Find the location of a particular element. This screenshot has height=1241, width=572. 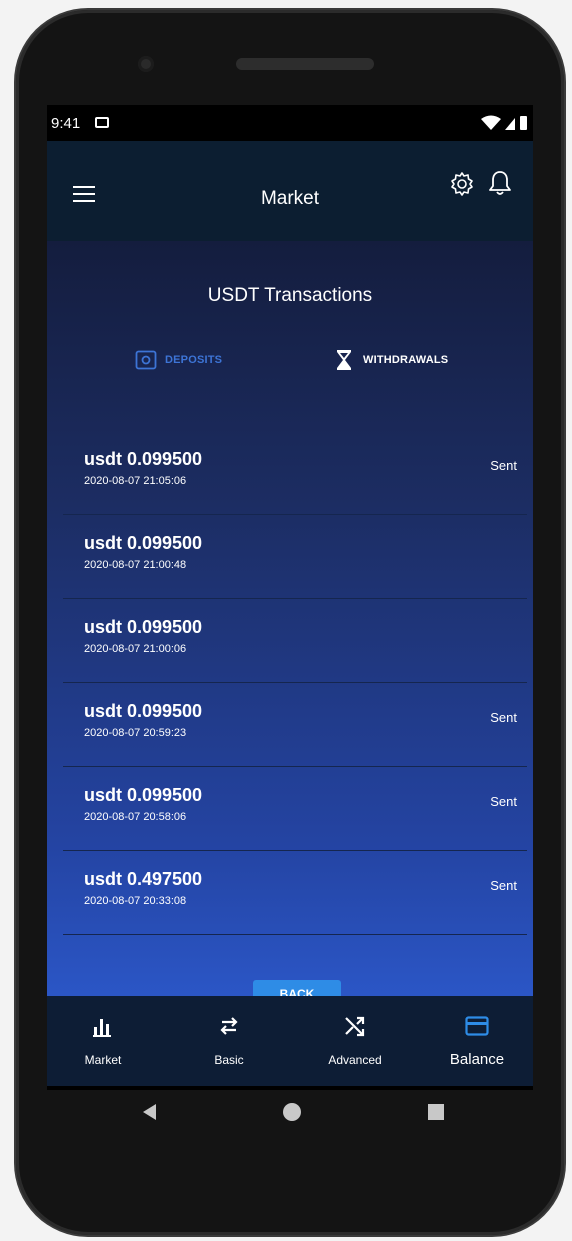

list-item: usdt 0.099500 2020-08-07 20:59:23 Sent is located at coordinates (295, 725).